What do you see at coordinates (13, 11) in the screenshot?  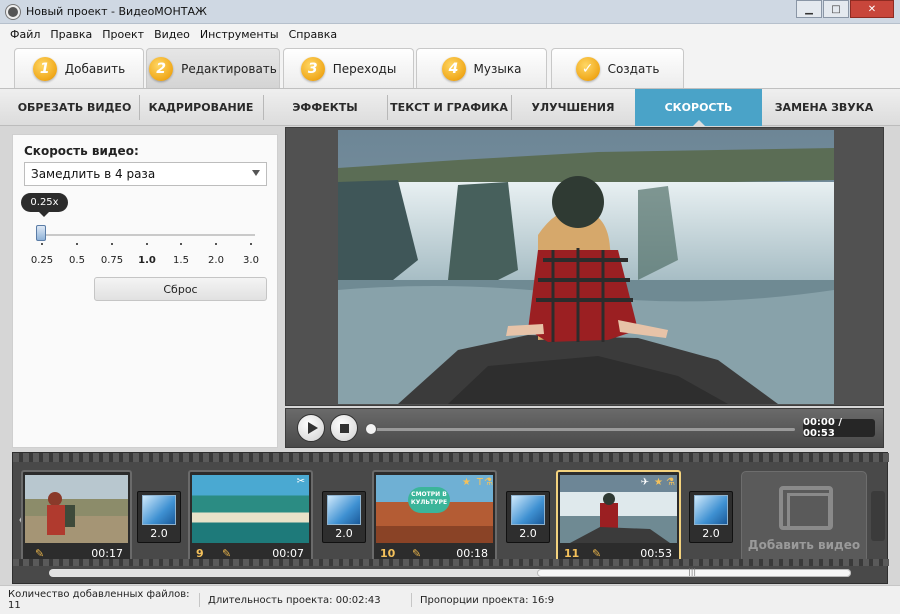 I see `app-icon` at bounding box center [13, 11].